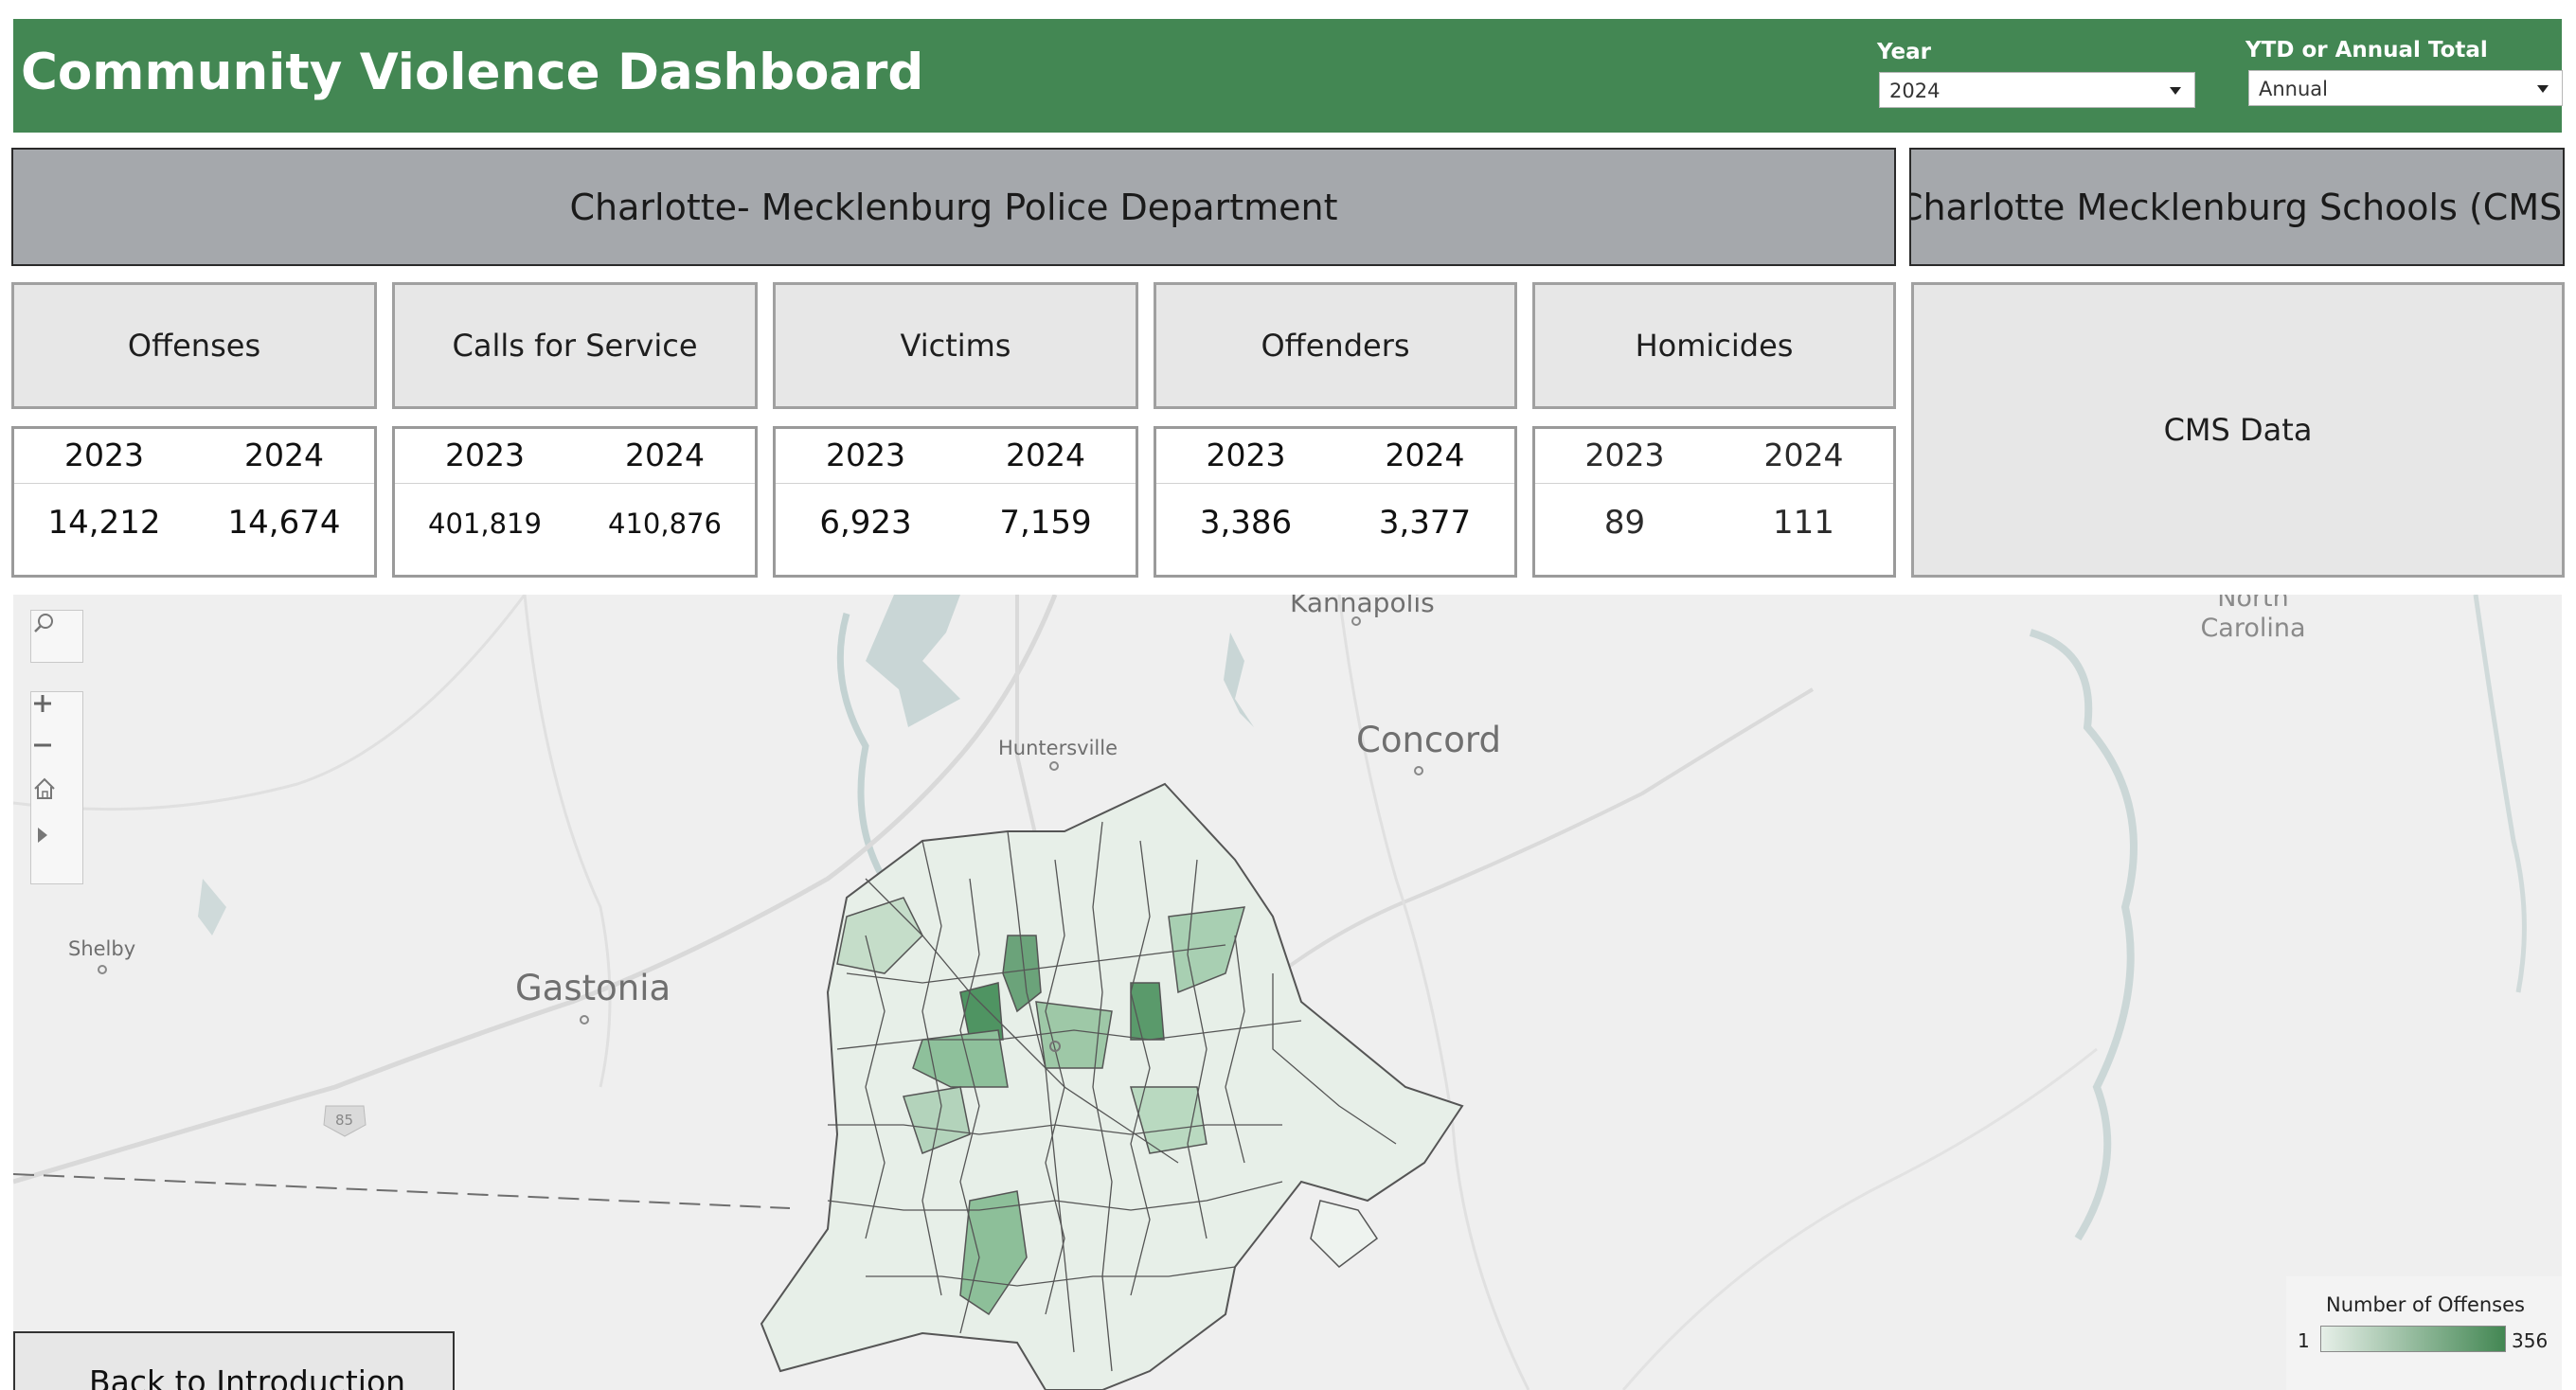 Image resolution: width=2576 pixels, height=1390 pixels. I want to click on place-label-kannapolis: Kannapolis, so click(1362, 606).